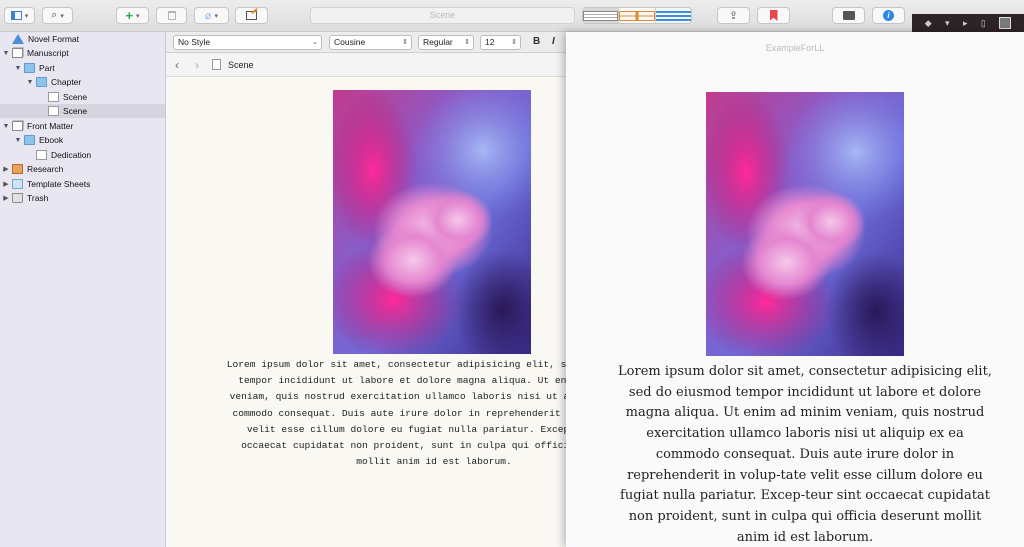  What do you see at coordinates (208, 16) in the screenshot?
I see `paperclip-icon: ⌀` at bounding box center [208, 16].